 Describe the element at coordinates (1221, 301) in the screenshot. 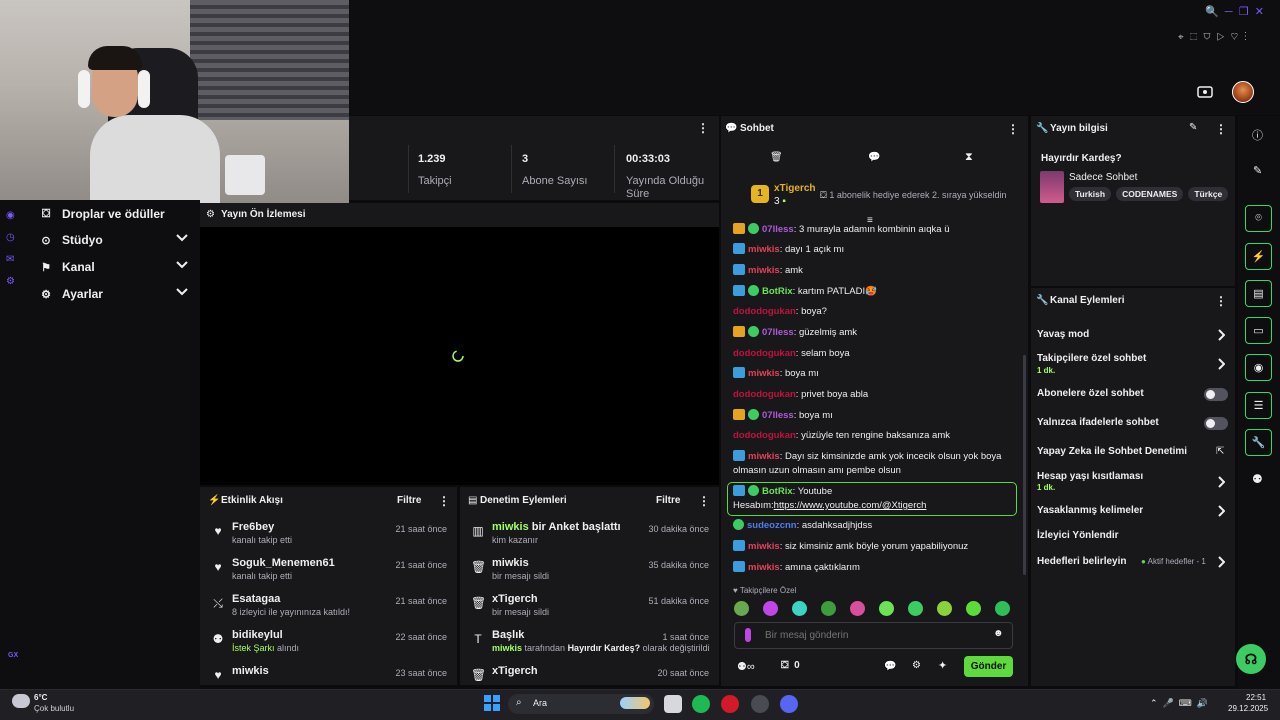

I see `channel-actions-menu-icon: ⋮` at that location.